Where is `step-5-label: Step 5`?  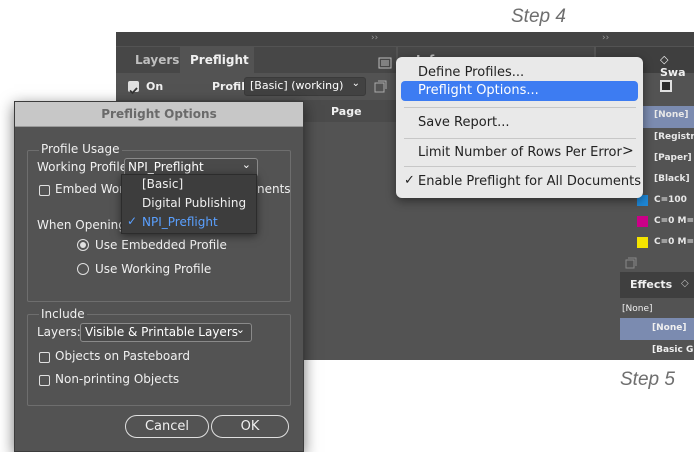
step-5-label: Step 5 is located at coordinates (647, 379).